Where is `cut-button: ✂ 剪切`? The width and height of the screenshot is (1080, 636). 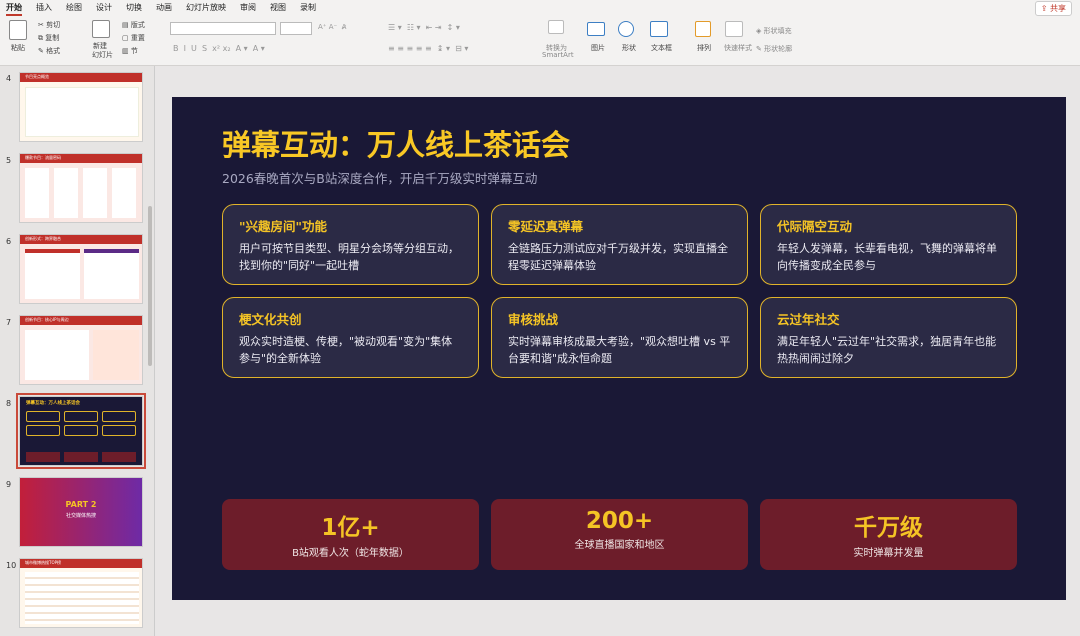 cut-button: ✂ 剪切 is located at coordinates (49, 25).